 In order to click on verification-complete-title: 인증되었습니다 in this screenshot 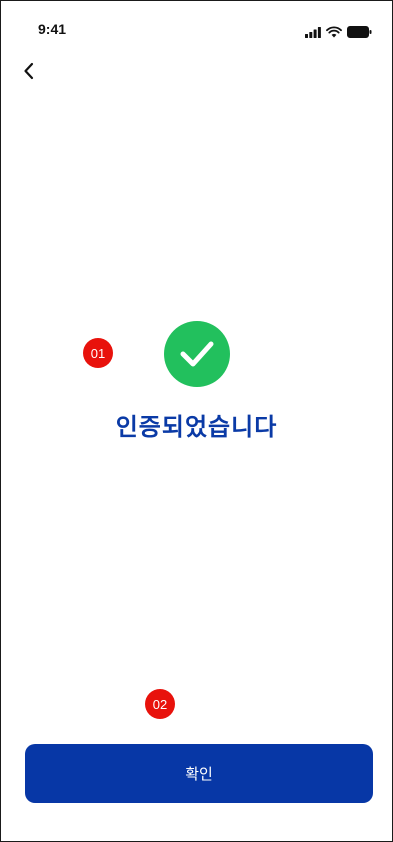, I will do `click(196, 427)`.